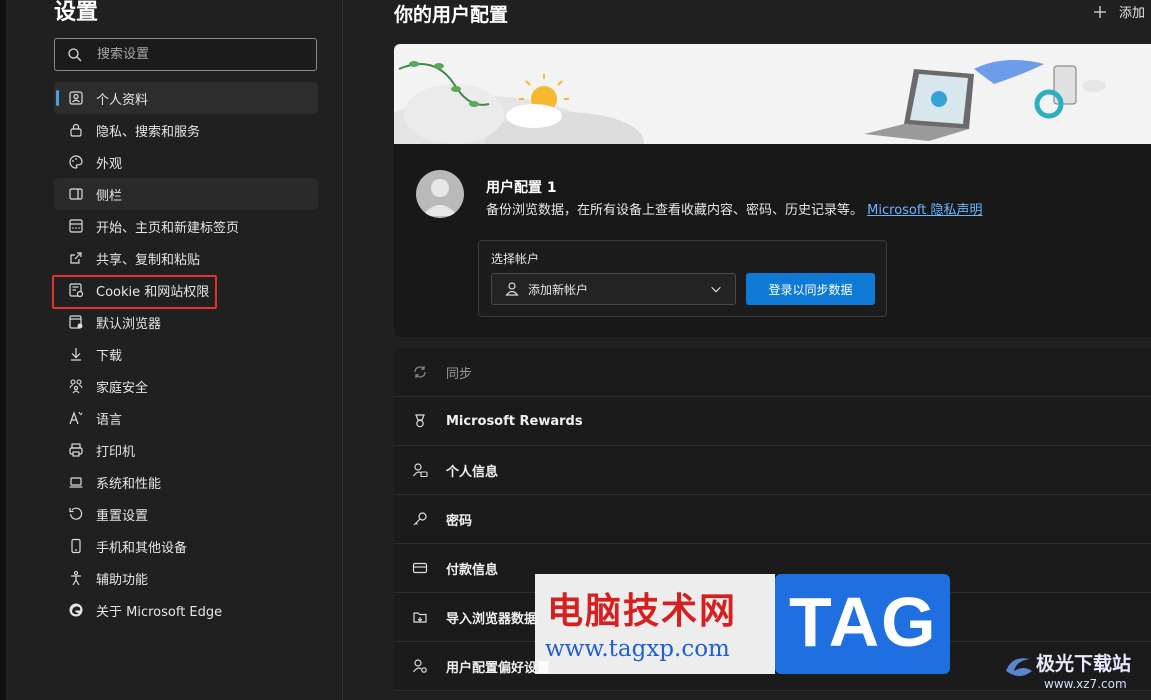 The width and height of the screenshot is (1151, 700). What do you see at coordinates (122, 516) in the screenshot?
I see `sidebar-item-label: 重置设置` at bounding box center [122, 516].